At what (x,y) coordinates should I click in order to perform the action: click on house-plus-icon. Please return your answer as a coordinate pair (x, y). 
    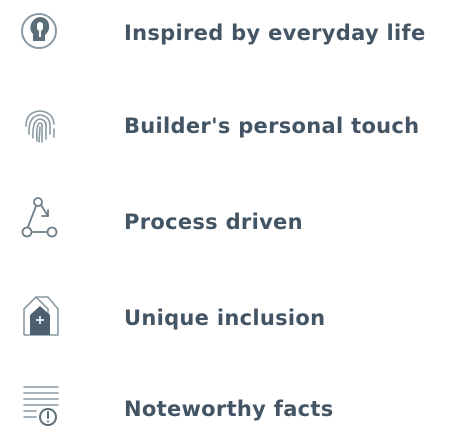
    Looking at the image, I should click on (40, 315).